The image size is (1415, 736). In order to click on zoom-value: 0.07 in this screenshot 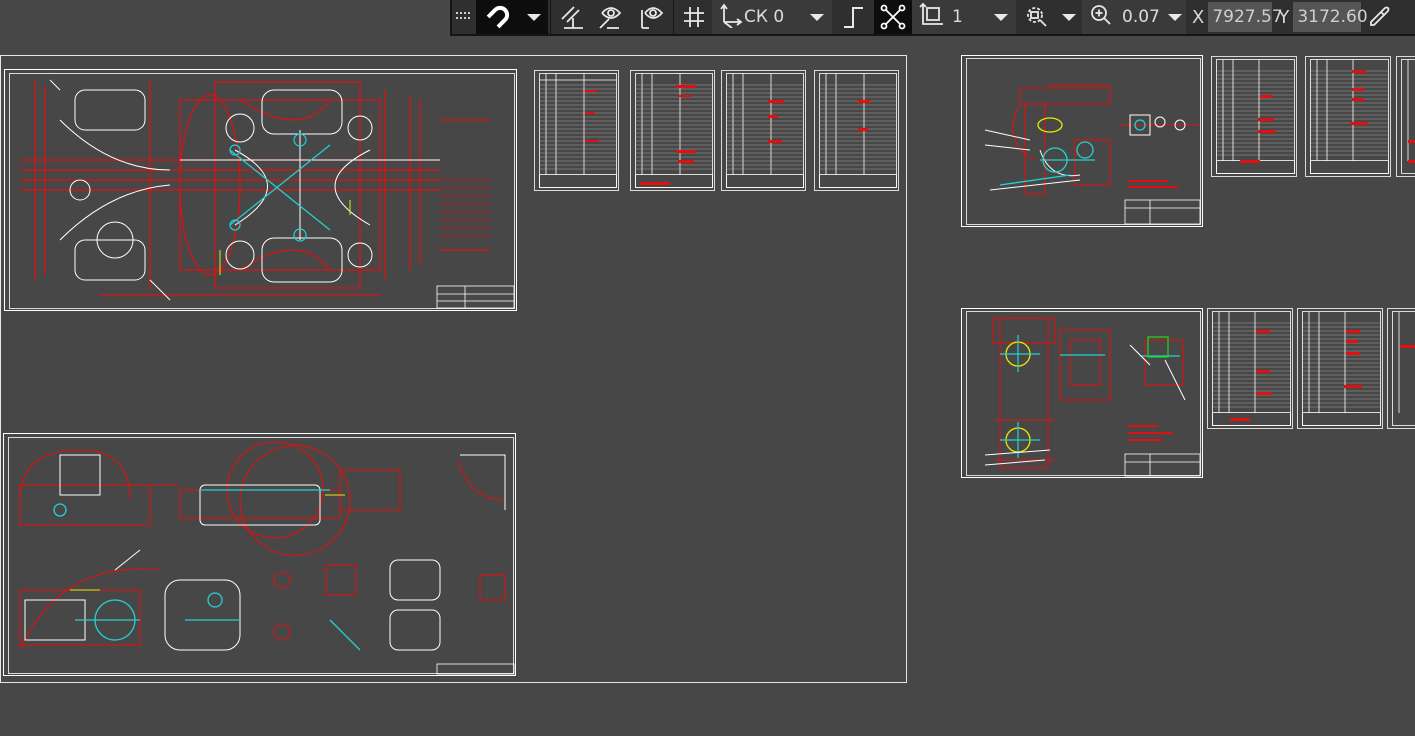, I will do `click(1141, 17)`.